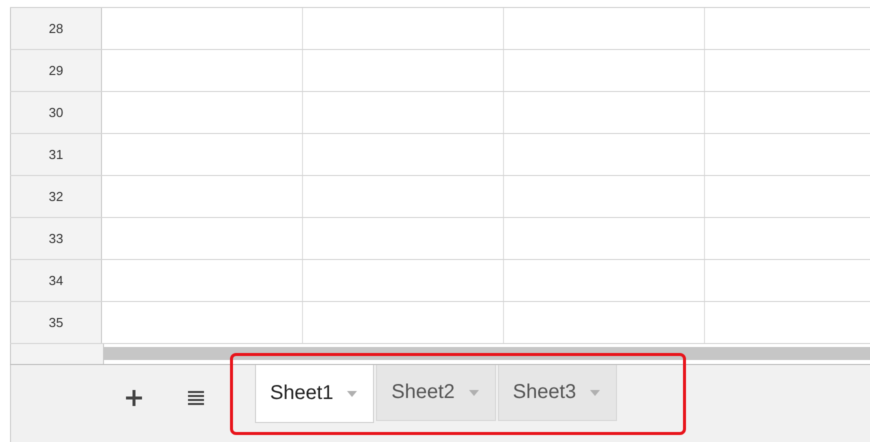  I want to click on row-number: 30, so click(56, 112).